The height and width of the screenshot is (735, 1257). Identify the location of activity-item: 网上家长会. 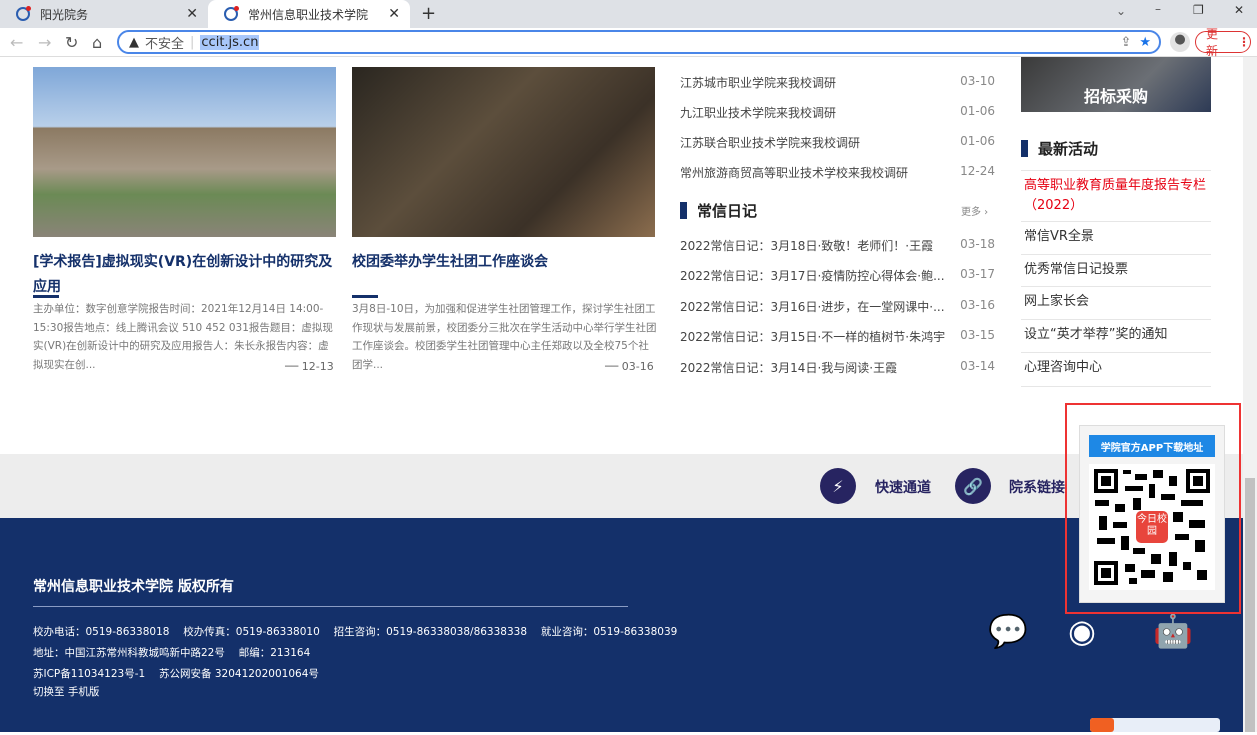
(1116, 301).